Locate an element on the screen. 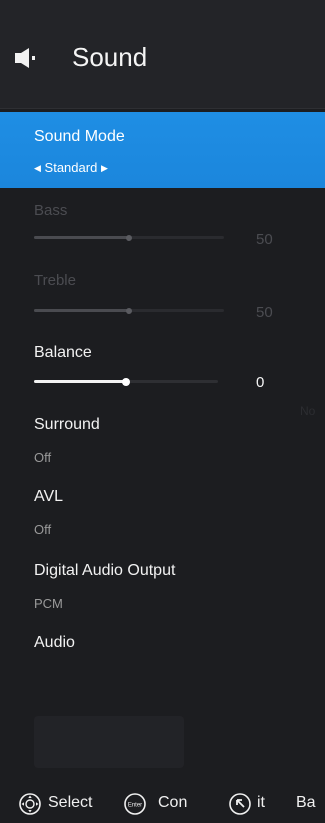  sound-mode-label: Sound Mode is located at coordinates (79, 136).